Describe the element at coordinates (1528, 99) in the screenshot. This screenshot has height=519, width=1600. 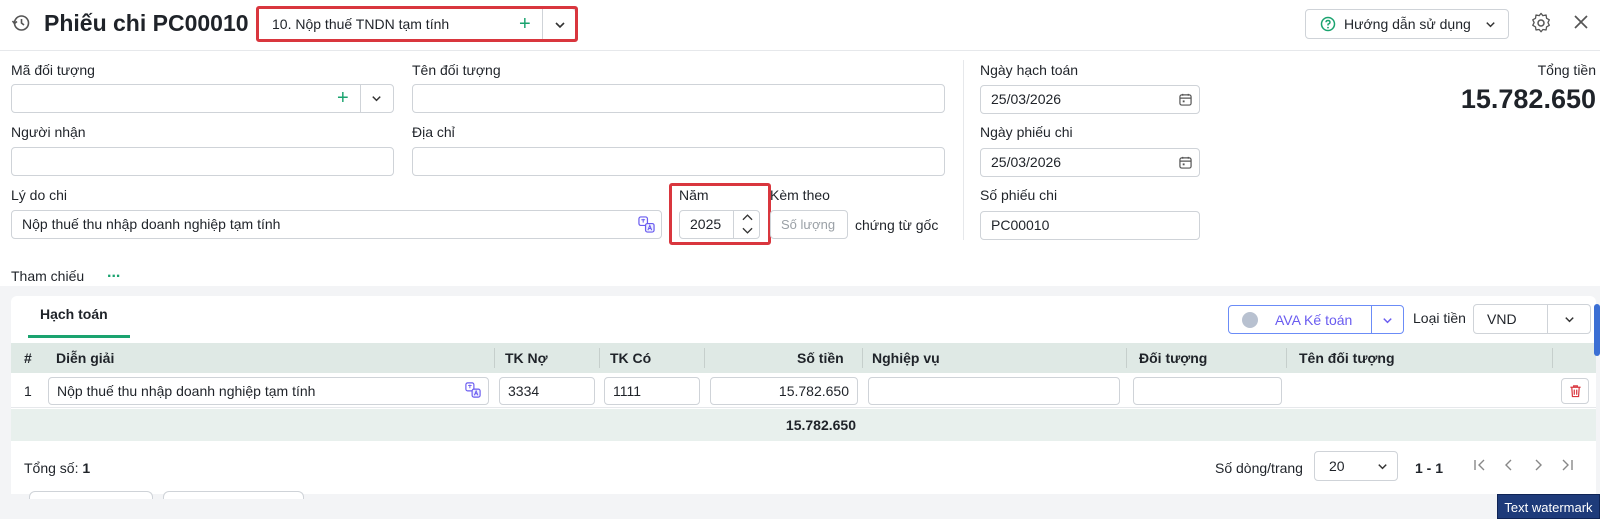
I see `tong-tien-value: 15.782.650` at that location.